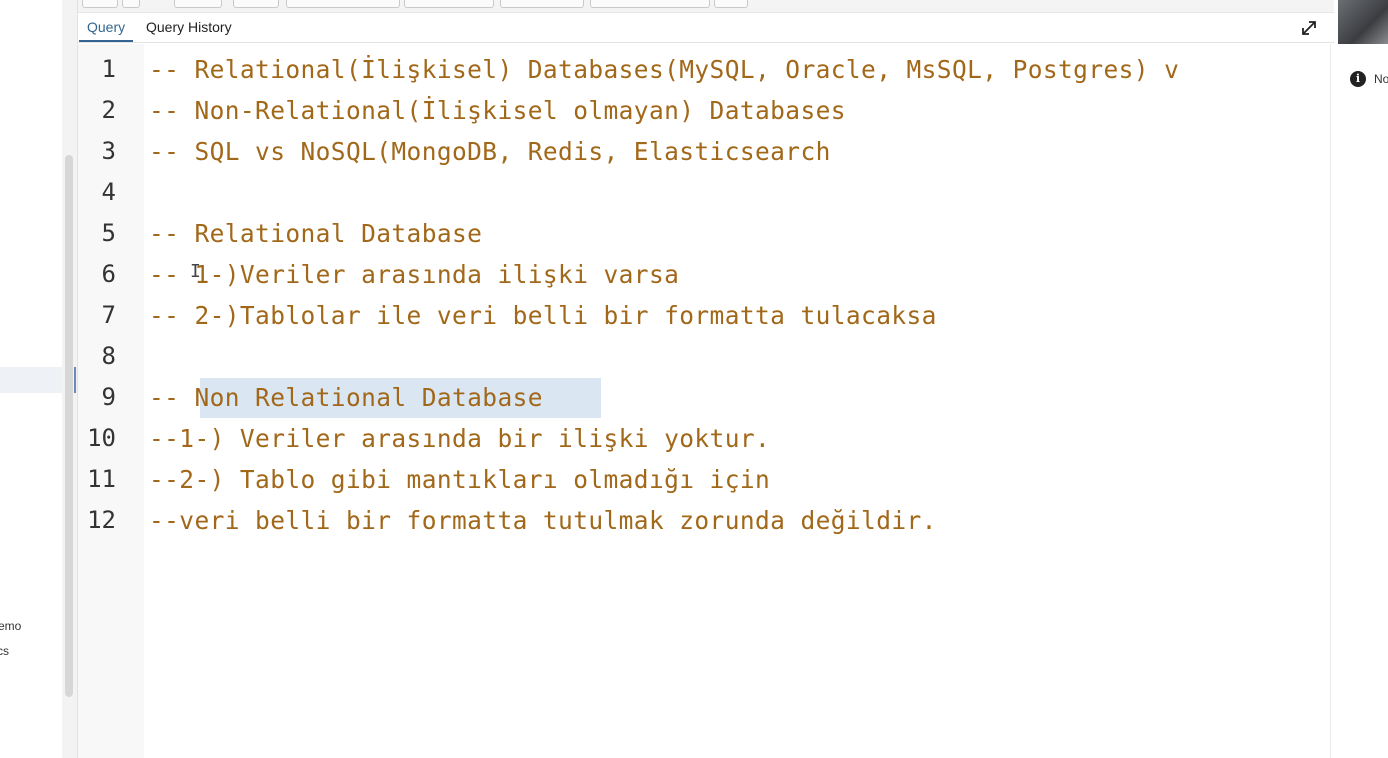  What do you see at coordinates (106, 27) in the screenshot?
I see `tab-query: Query` at bounding box center [106, 27].